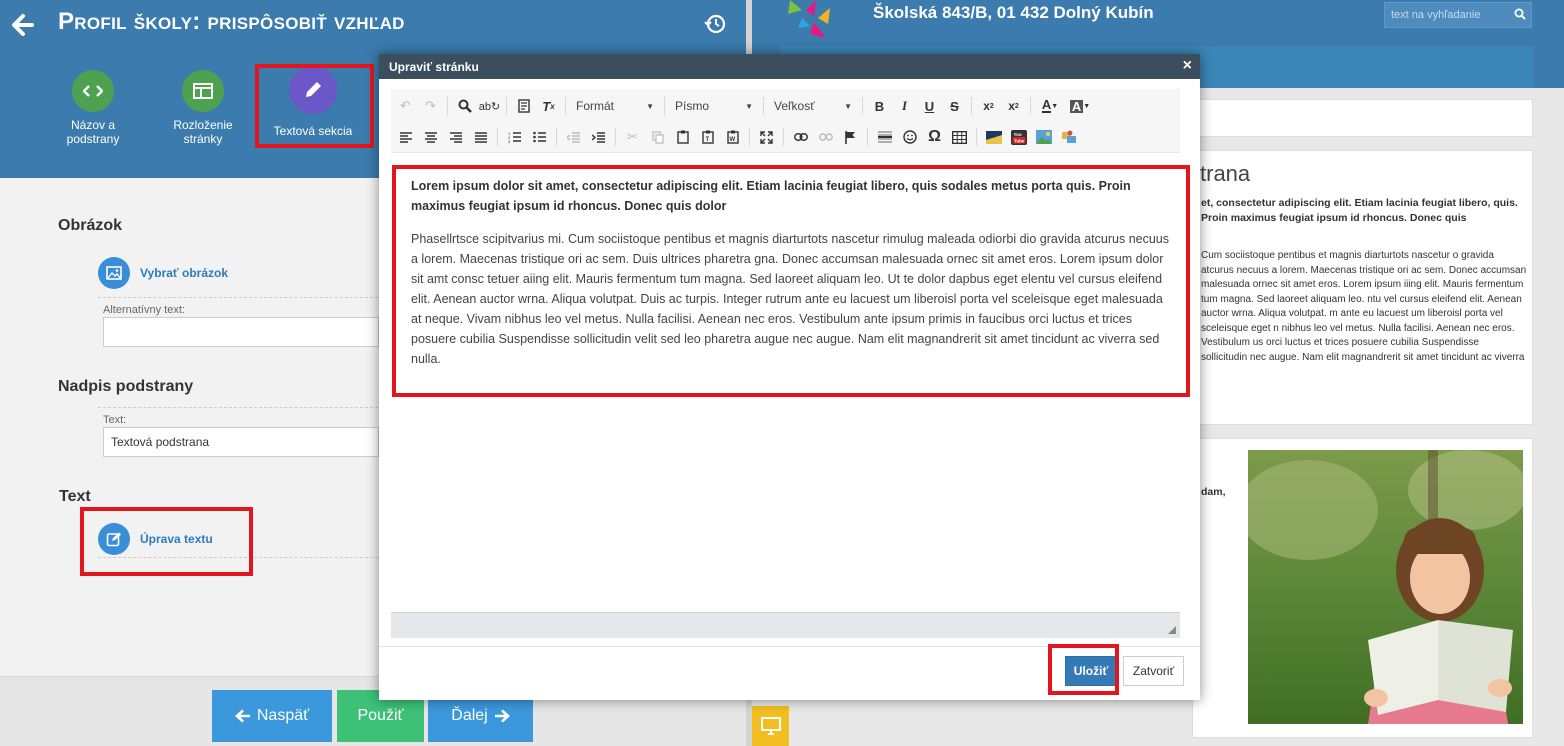 The image size is (1564, 746). I want to click on apply-button-label: Použiť, so click(380, 715).